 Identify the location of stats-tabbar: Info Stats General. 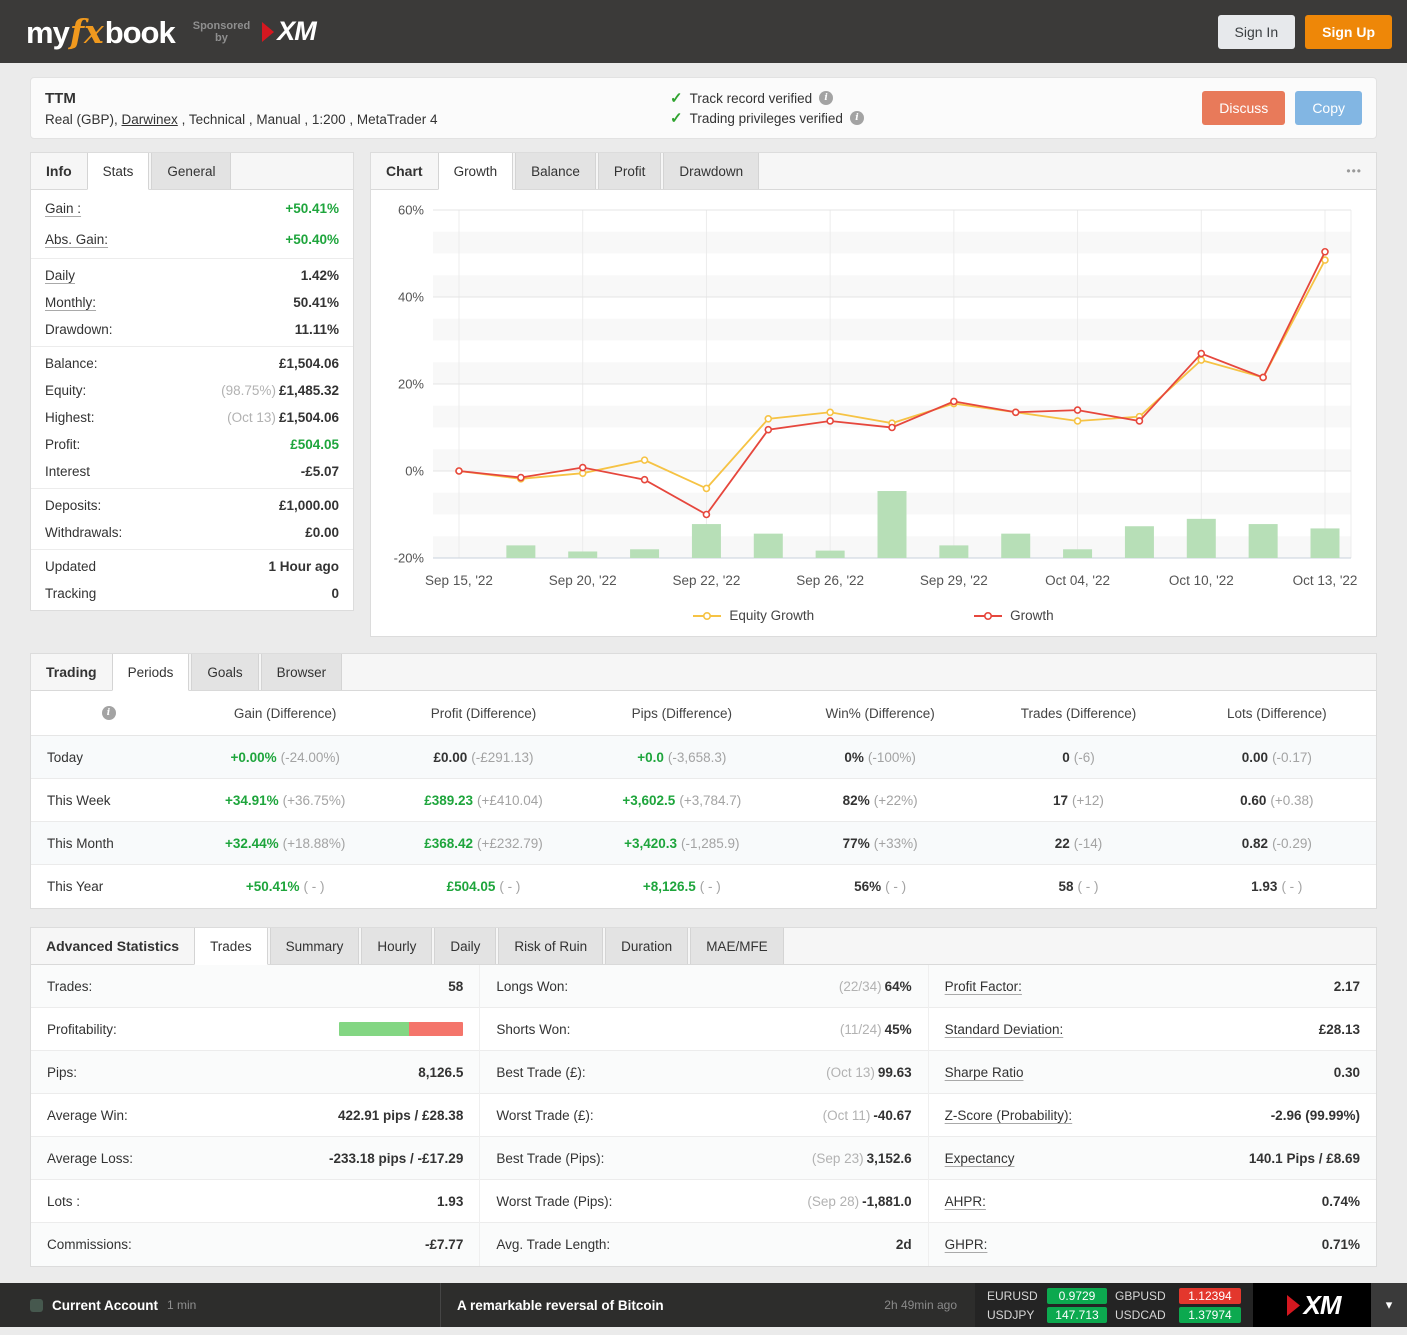
(192, 171).